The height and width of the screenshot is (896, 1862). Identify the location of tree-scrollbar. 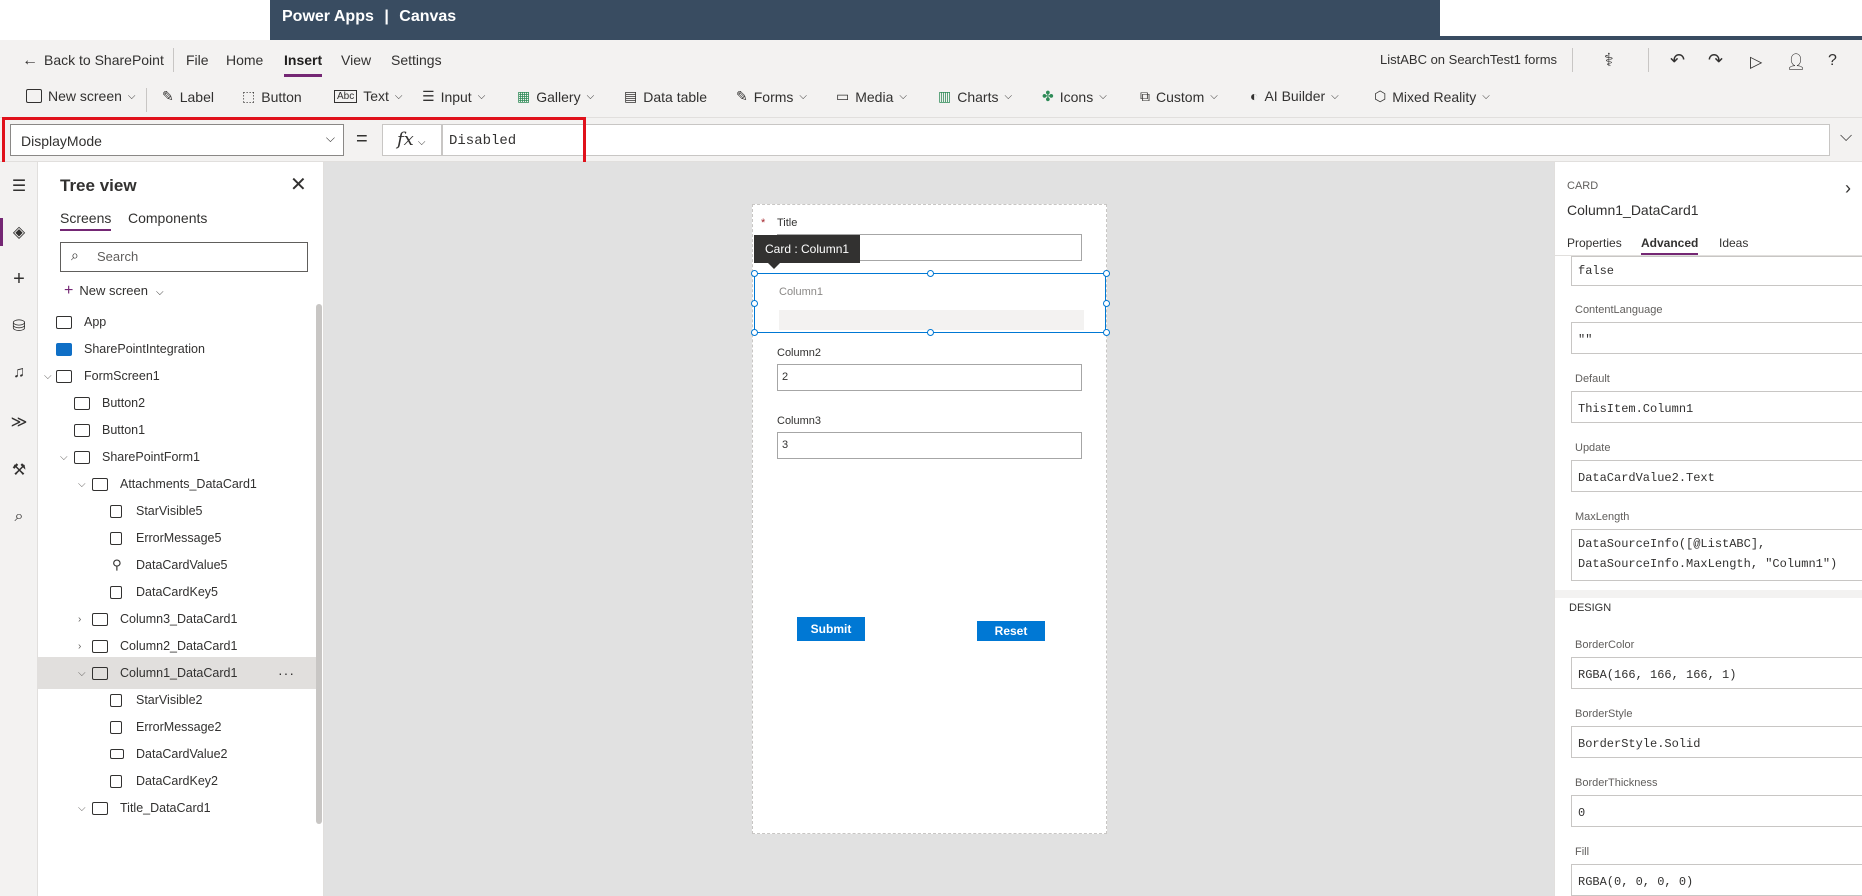
(319, 564).